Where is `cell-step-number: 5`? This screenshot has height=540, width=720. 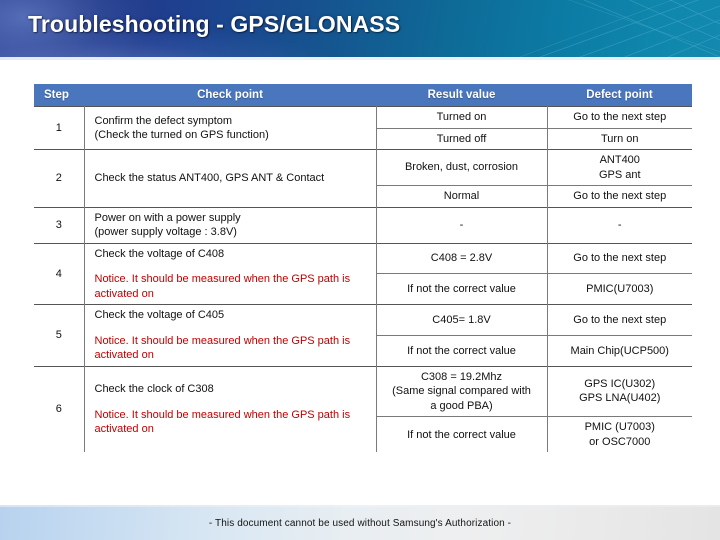 cell-step-number: 5 is located at coordinates (59, 335).